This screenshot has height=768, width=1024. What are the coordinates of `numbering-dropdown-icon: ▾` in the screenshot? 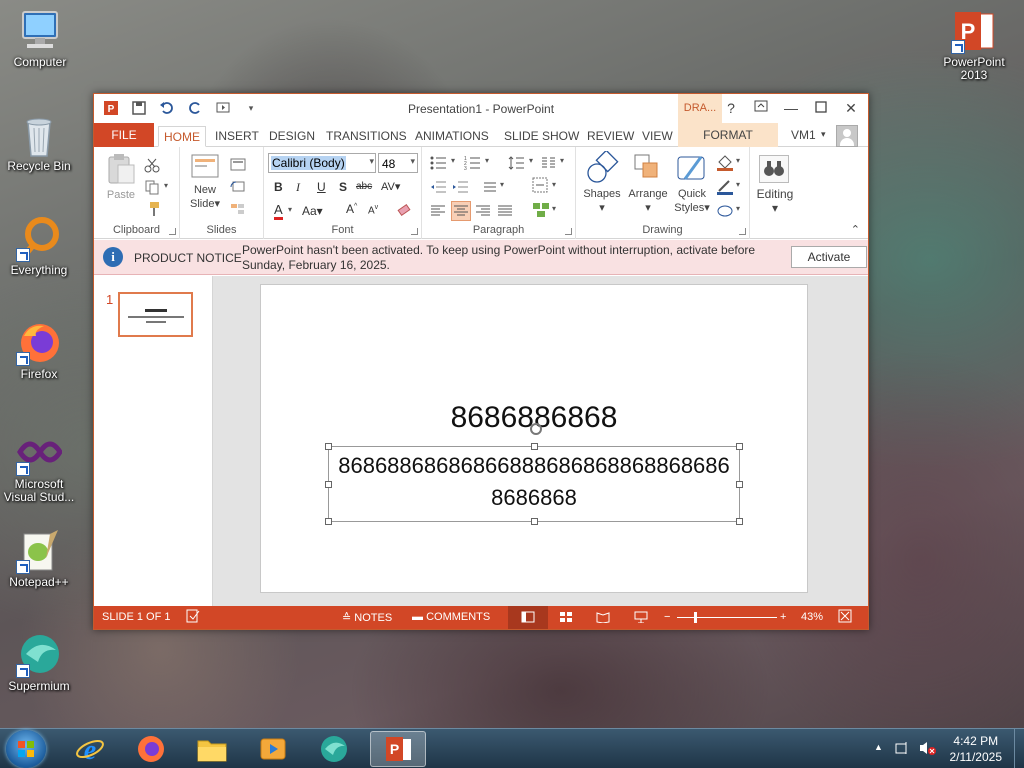 It's located at (487, 160).